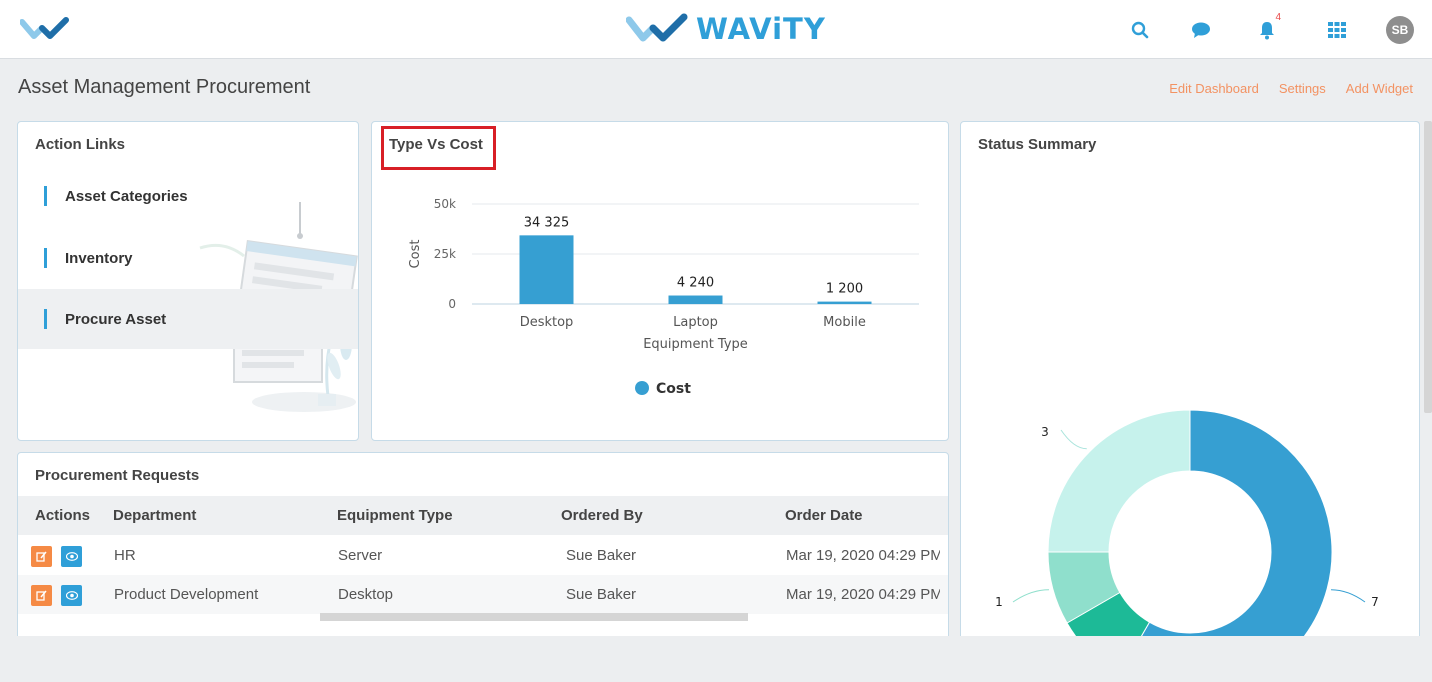 The image size is (1432, 682). Describe the element at coordinates (1400, 30) in the screenshot. I see `user-avatar: SB` at that location.